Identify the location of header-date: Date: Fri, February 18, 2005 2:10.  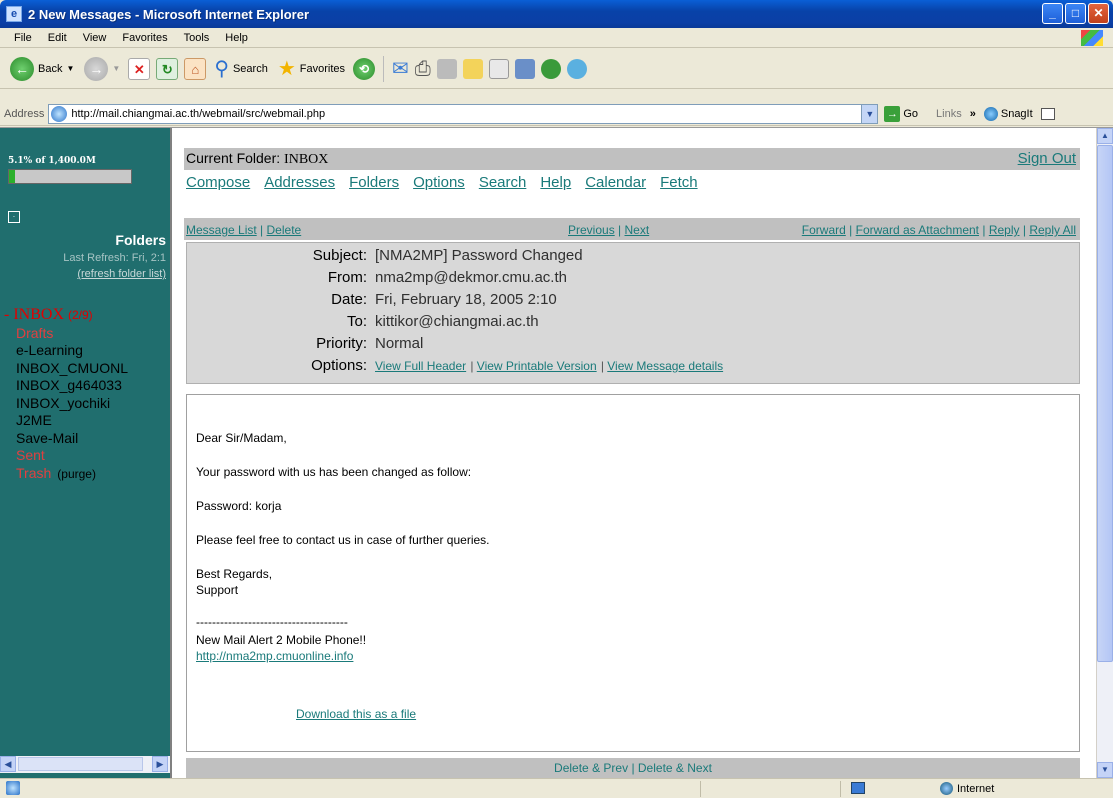
(372, 299).